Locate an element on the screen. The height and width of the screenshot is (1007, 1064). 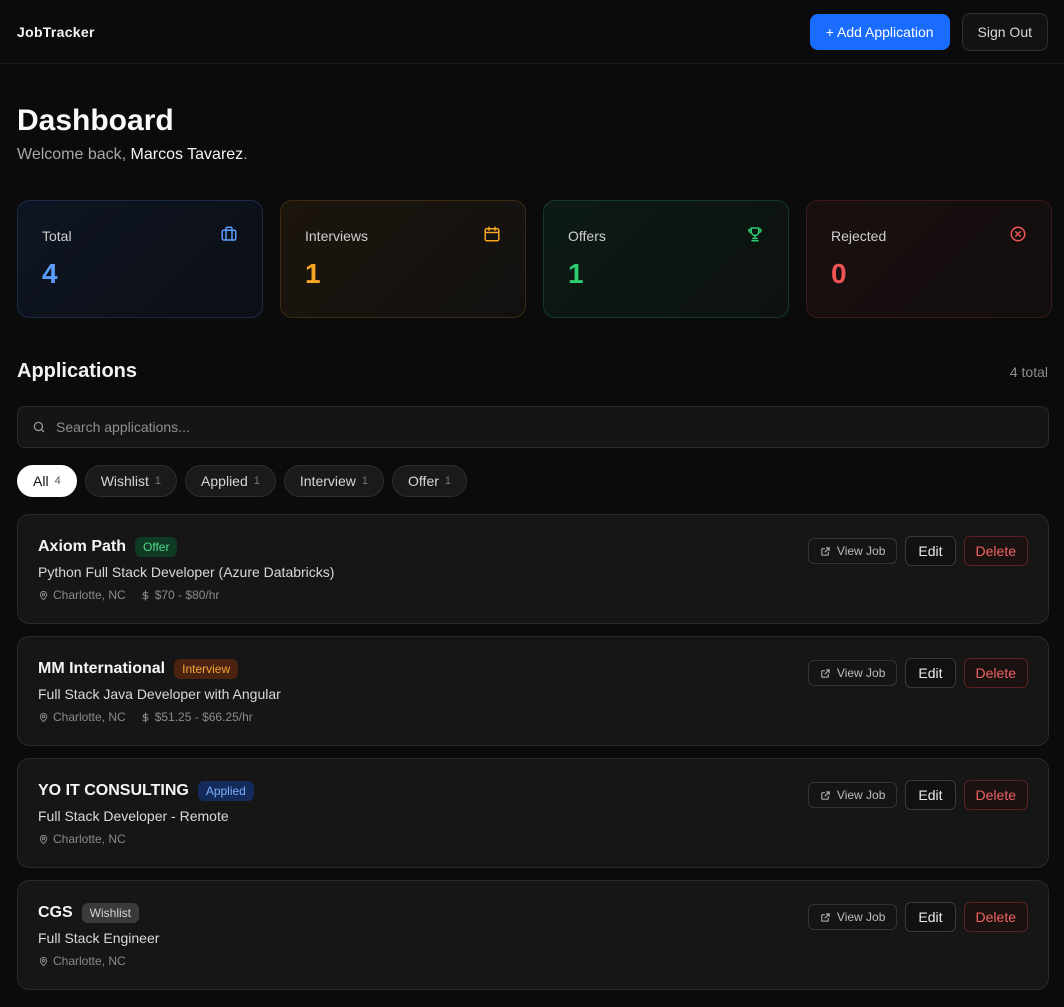
page-title: Dashboard is located at coordinates (95, 120).